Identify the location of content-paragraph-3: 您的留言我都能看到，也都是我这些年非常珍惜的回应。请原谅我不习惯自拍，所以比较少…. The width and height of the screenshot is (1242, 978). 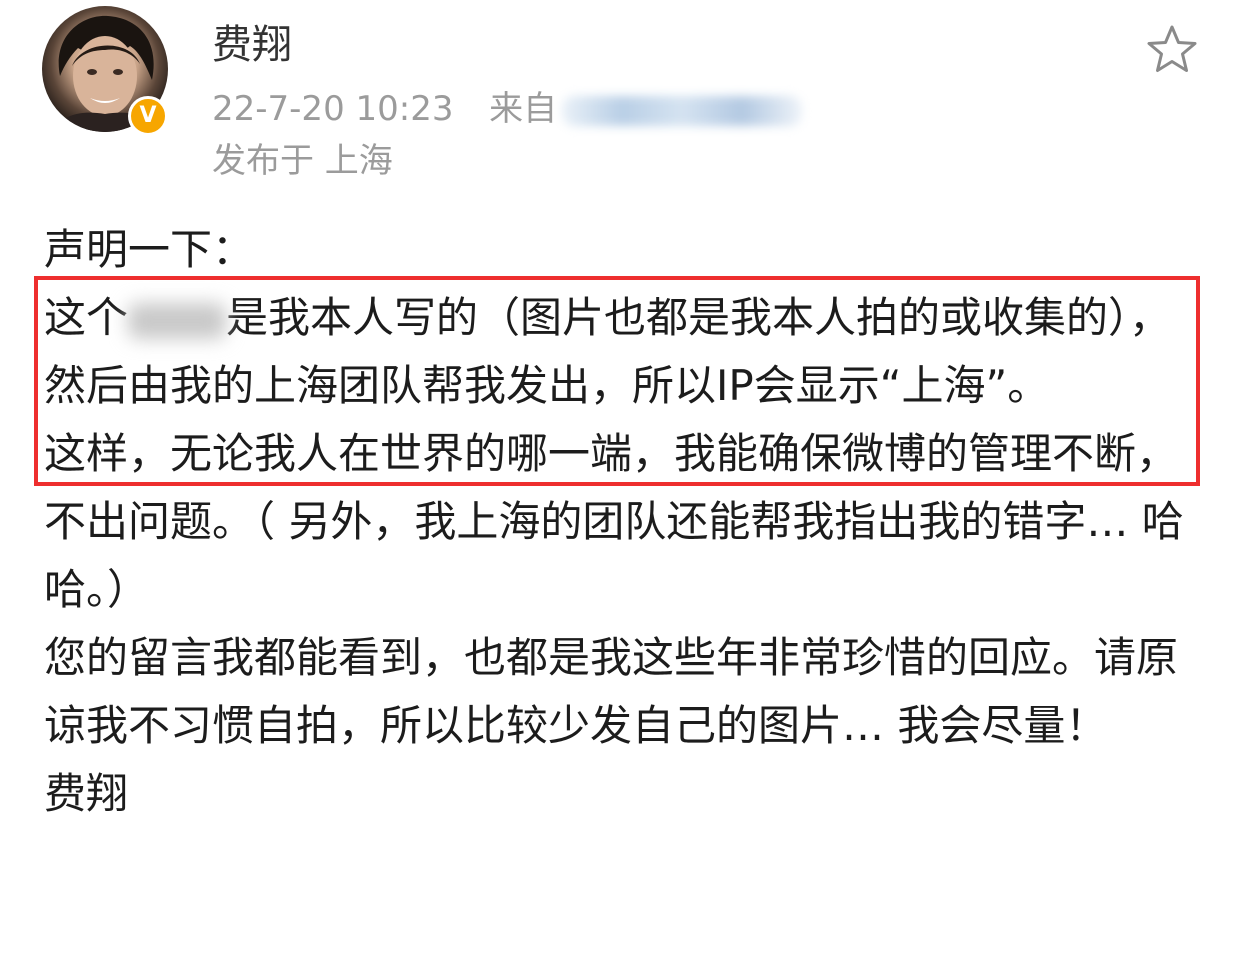
(611, 691).